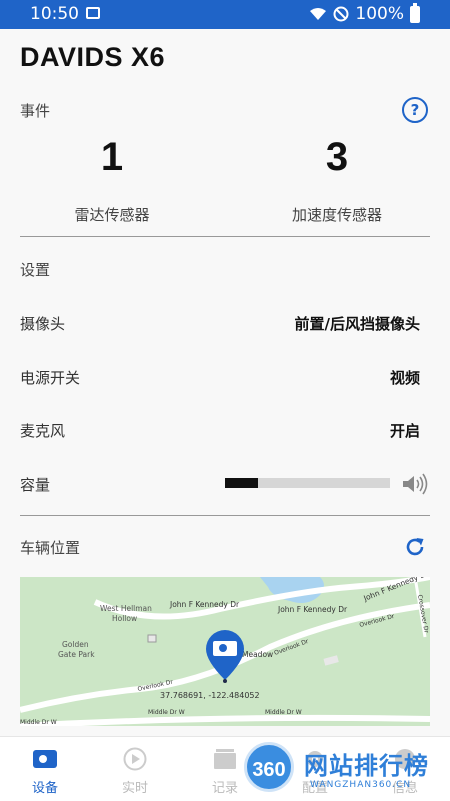 The height and width of the screenshot is (801, 450). I want to click on play-icon, so click(135, 759).